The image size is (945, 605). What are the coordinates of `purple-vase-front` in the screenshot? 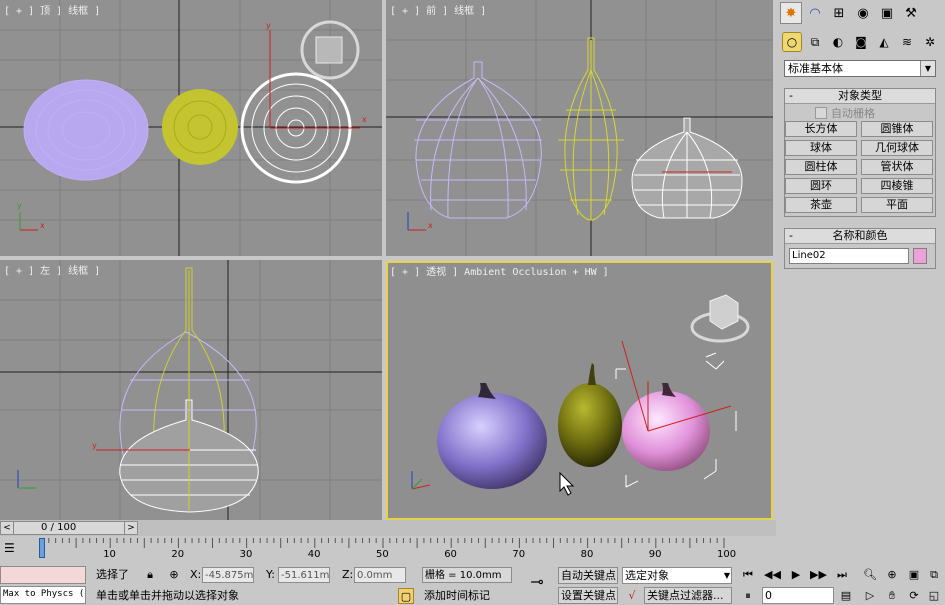 It's located at (478, 140).